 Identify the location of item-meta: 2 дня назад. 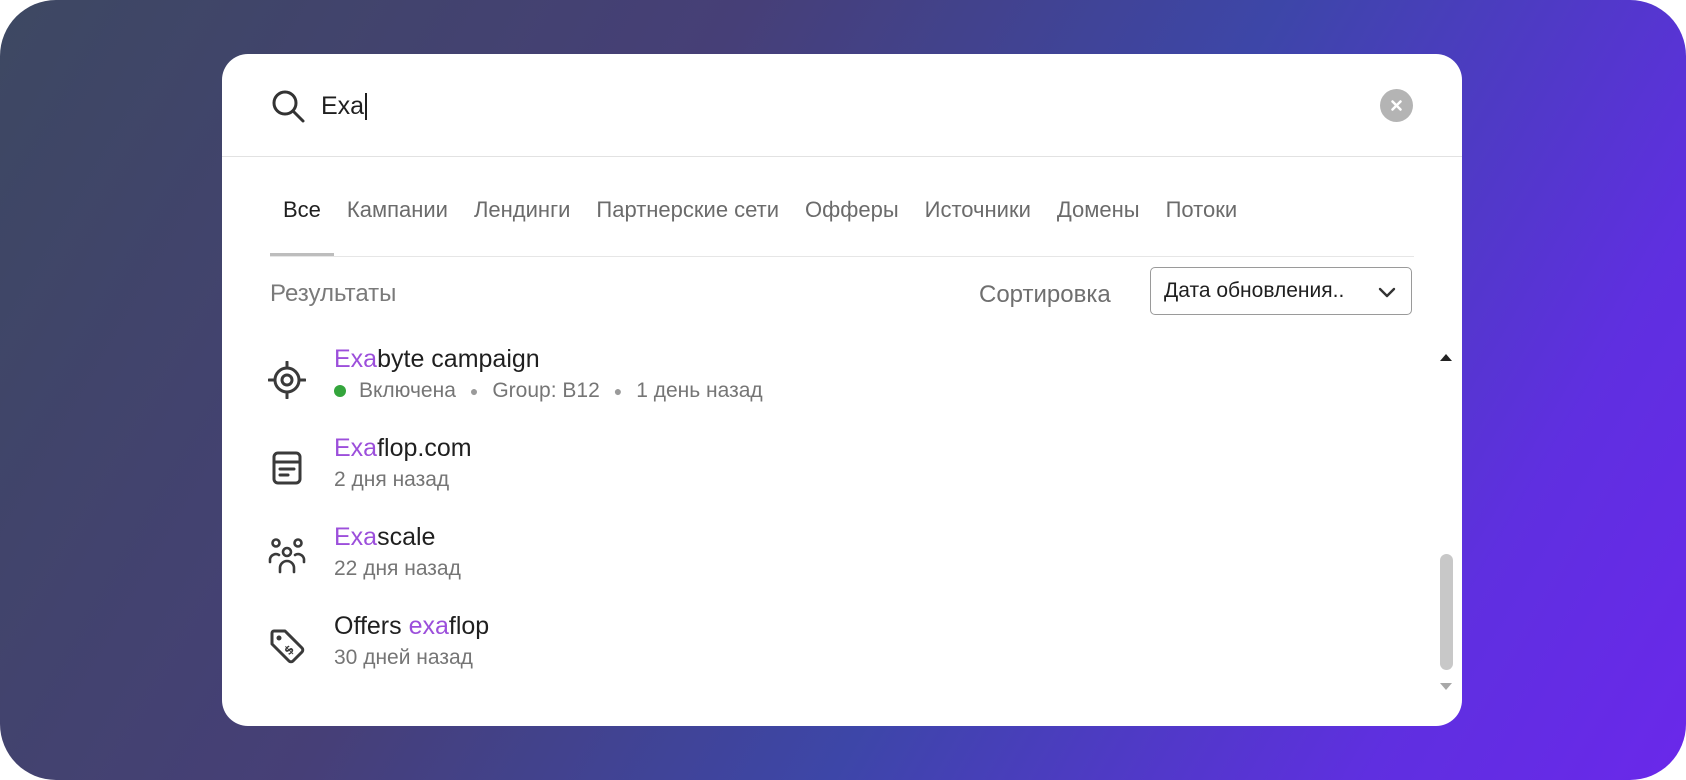
(391, 480).